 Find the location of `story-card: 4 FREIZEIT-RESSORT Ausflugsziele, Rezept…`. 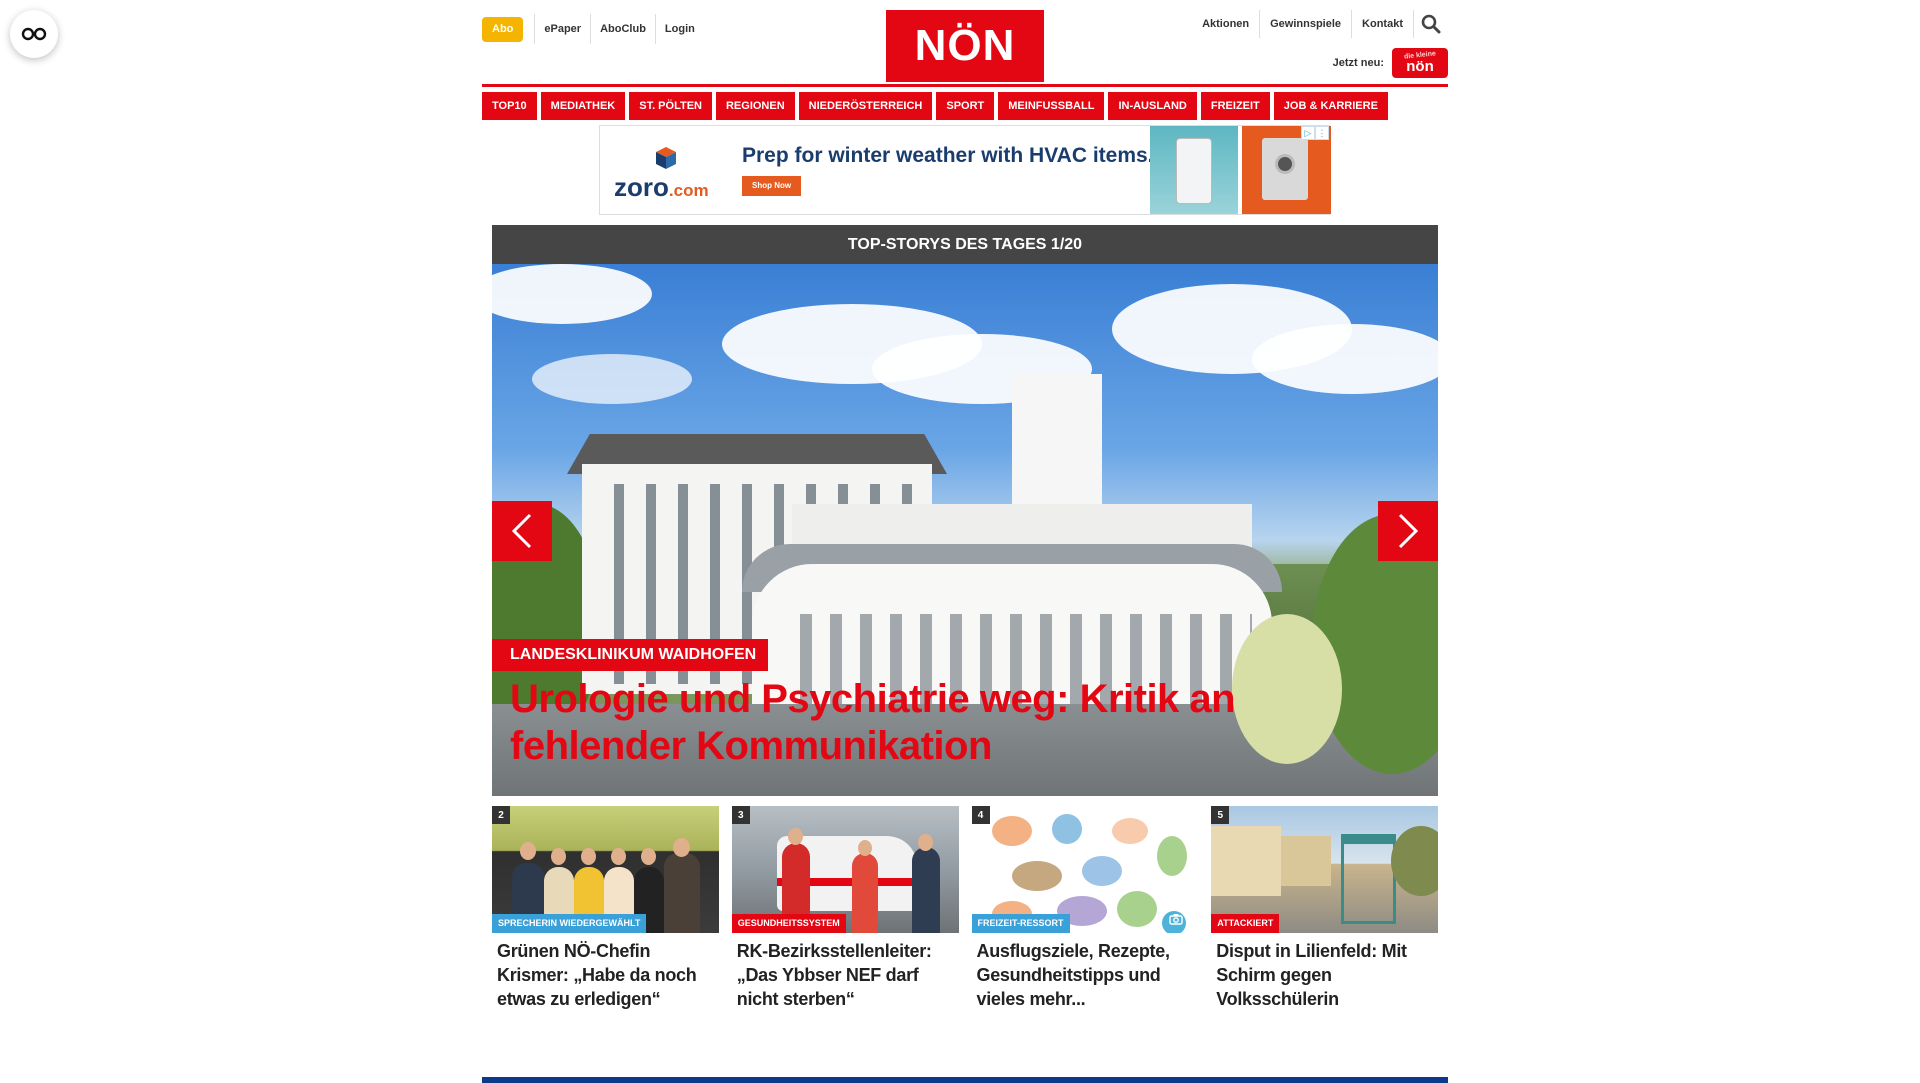

story-card: 4 FREIZEIT-RESSORT Ausflugsziele, Rezept… is located at coordinates (1085, 908).